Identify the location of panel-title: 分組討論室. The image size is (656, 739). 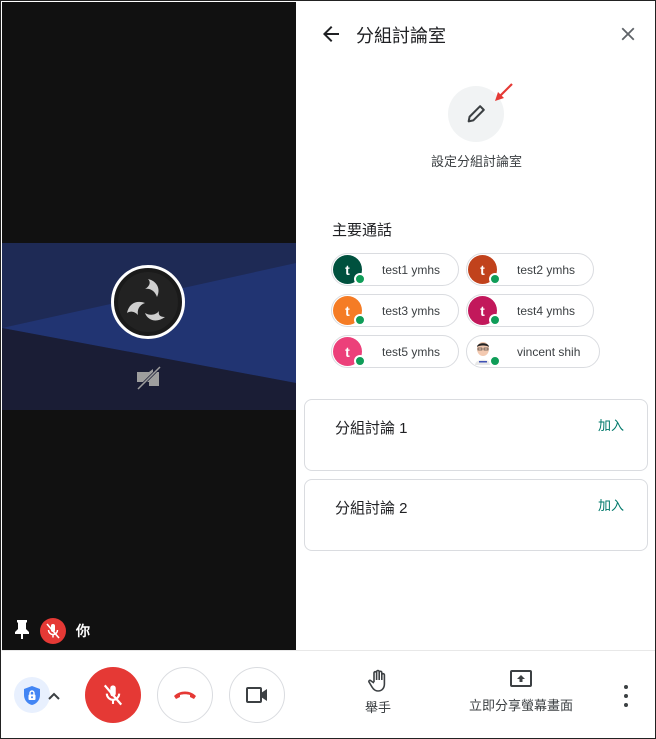
(401, 36).